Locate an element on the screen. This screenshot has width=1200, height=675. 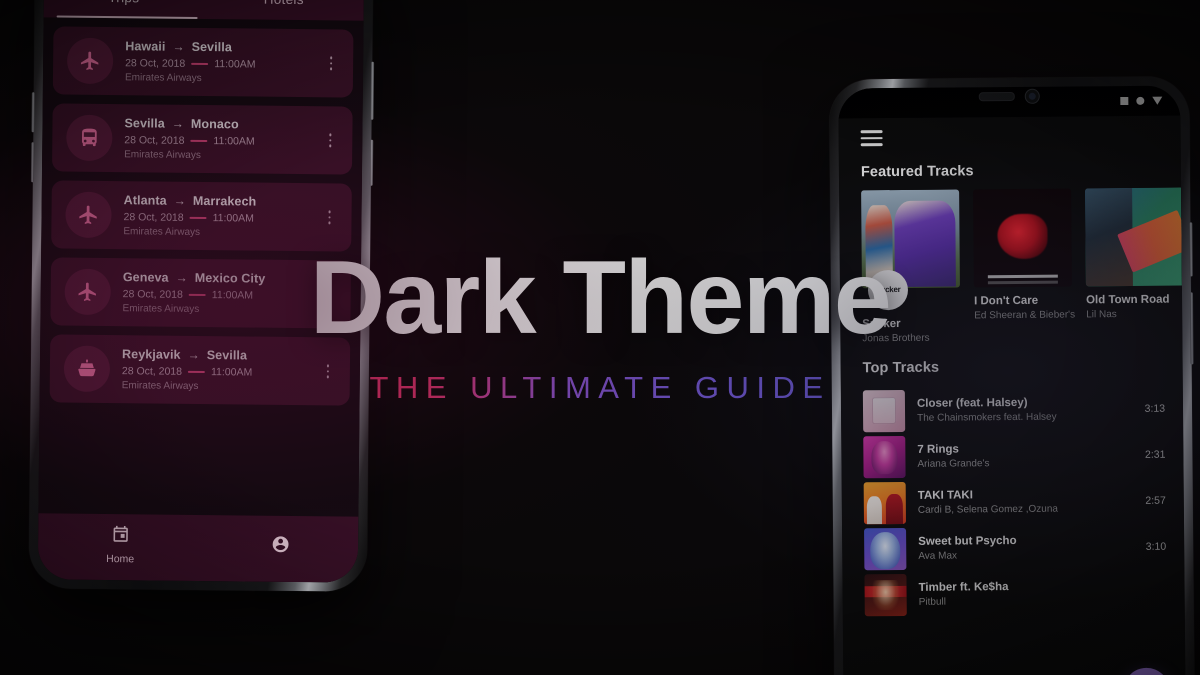
trip-route: Hawaii → Sevilla is located at coordinates (224, 47).